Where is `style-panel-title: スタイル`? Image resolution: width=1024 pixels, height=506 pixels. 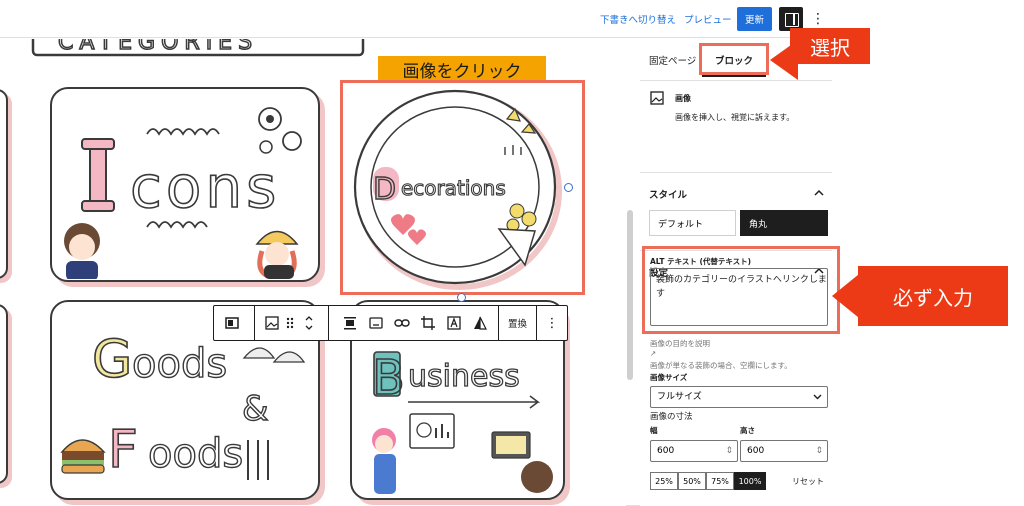 style-panel-title: スタイル is located at coordinates (668, 194).